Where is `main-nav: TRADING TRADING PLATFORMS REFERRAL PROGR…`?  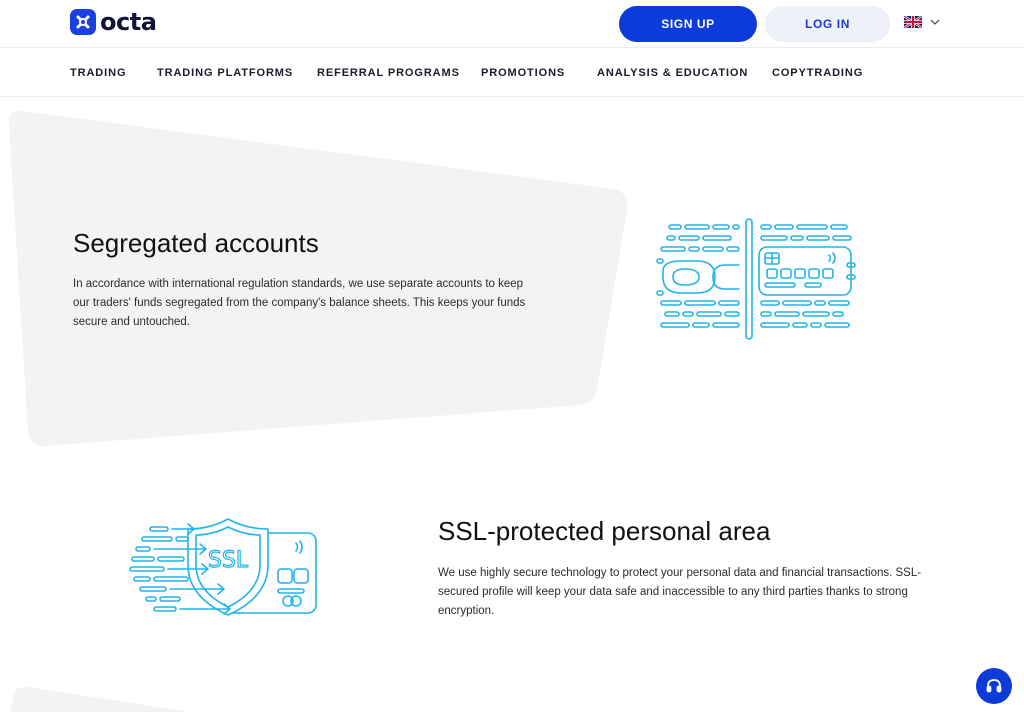 main-nav: TRADING TRADING PLATFORMS REFERRAL PROGR… is located at coordinates (512, 73).